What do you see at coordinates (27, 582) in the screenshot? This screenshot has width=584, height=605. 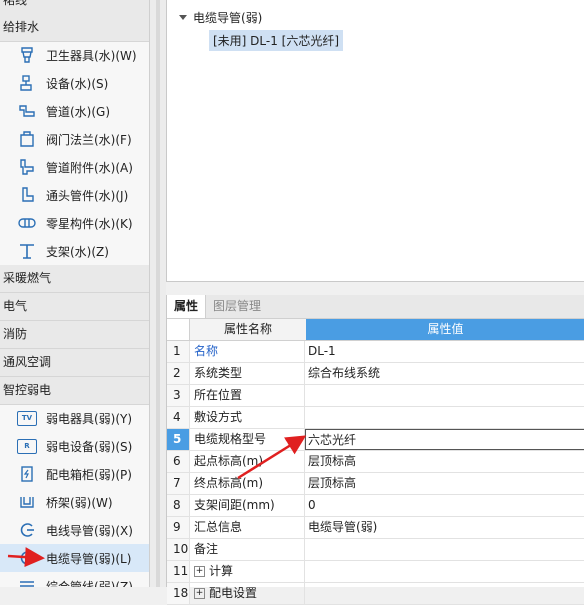 I see `pipeline-icon` at bounding box center [27, 582].